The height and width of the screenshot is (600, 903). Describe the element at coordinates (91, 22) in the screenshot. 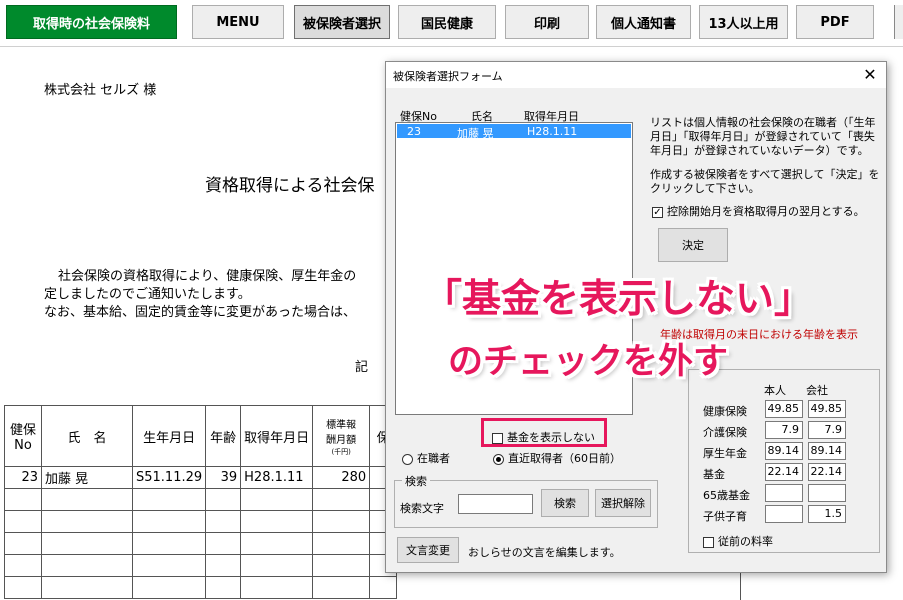

I see `title-button: 取得時の社会保険料` at that location.